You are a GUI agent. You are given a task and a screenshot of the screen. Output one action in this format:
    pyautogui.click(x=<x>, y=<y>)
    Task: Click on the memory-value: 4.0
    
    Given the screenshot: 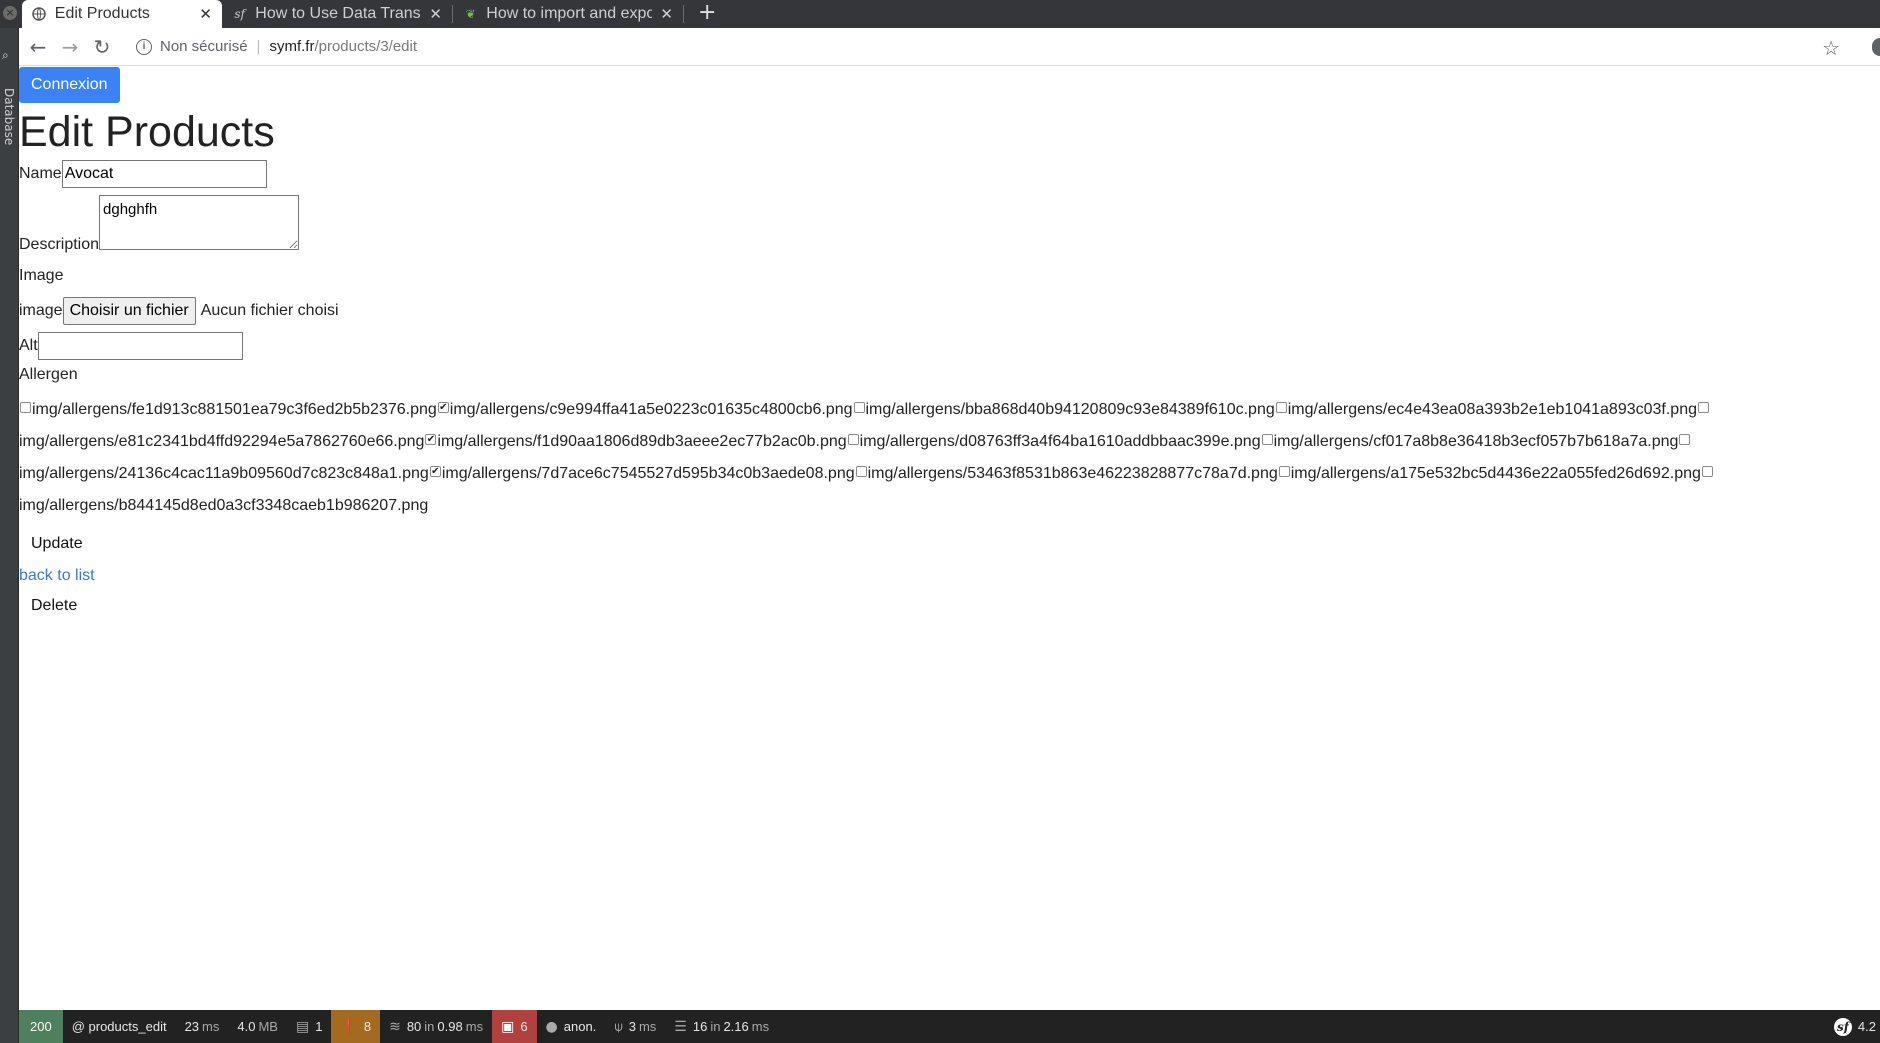 What is the action you would take?
    pyautogui.click(x=246, y=1026)
    